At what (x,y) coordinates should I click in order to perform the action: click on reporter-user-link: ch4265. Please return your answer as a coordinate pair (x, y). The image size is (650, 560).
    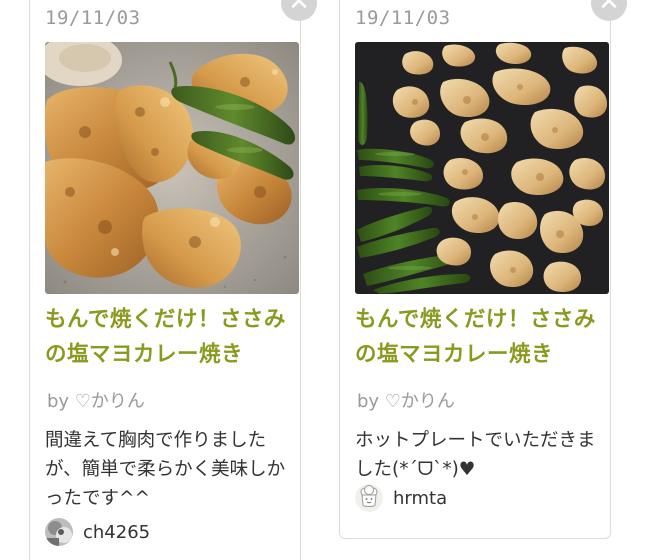
    Looking at the image, I should click on (97, 532).